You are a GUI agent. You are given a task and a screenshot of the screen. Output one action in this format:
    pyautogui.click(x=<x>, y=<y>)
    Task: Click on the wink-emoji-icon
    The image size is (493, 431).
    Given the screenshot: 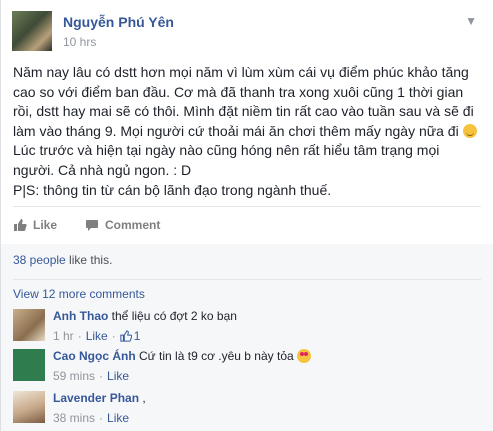 What is the action you would take?
    pyautogui.click(x=469, y=130)
    